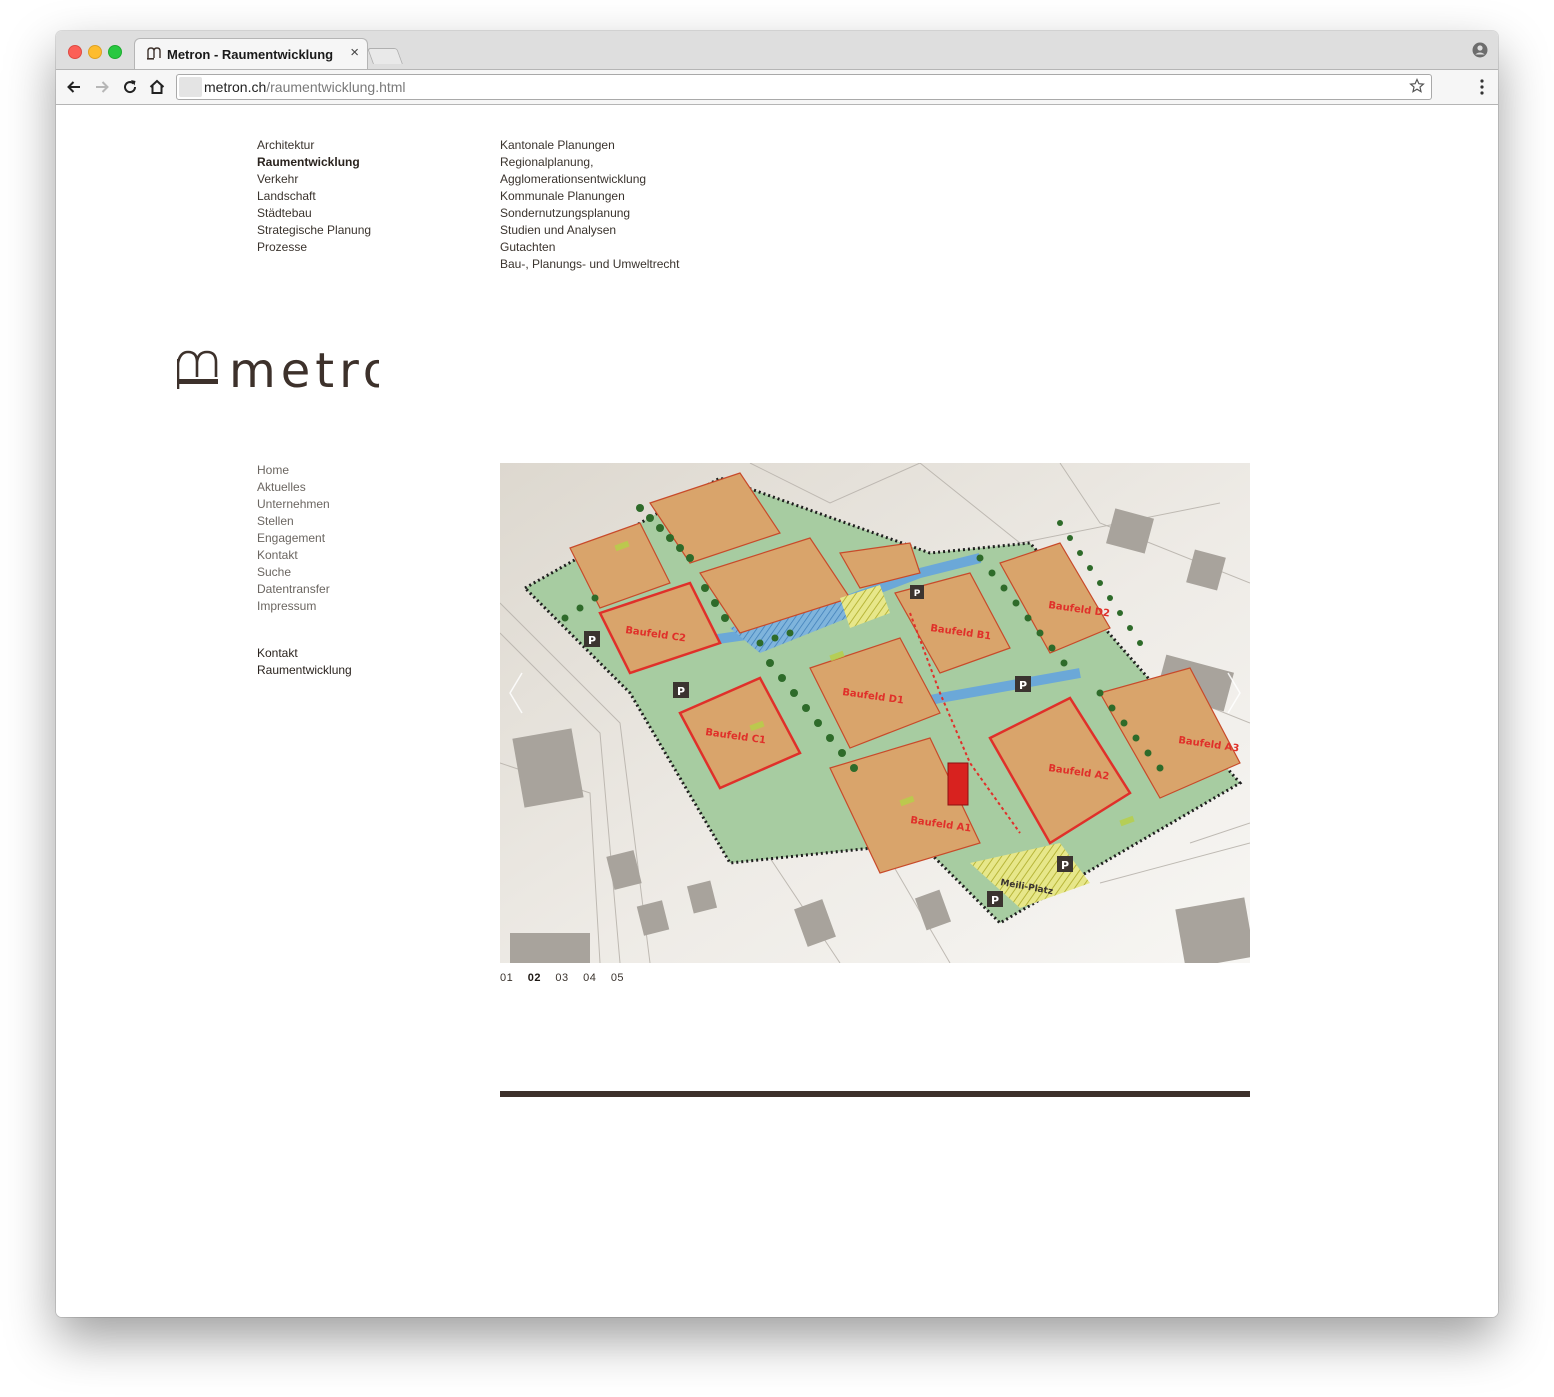 The image size is (1554, 1397). Describe the element at coordinates (314, 213) in the screenshot. I see `nav-item-staedtebau: Städtebau` at that location.